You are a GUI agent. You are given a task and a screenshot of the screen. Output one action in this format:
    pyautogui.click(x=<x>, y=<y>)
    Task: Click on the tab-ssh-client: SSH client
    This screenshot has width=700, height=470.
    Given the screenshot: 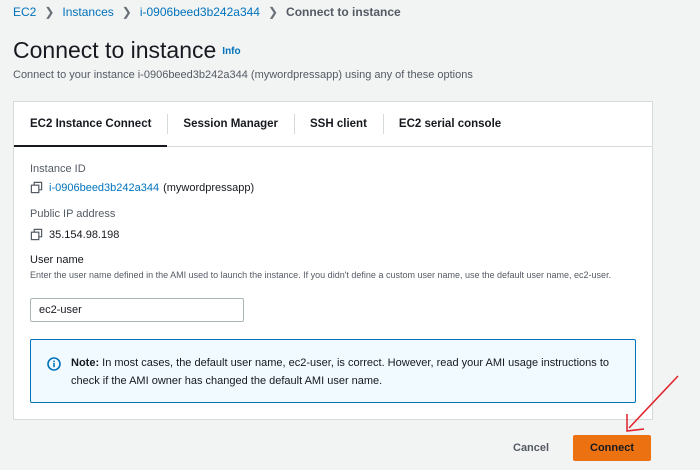 What is the action you would take?
    pyautogui.click(x=338, y=124)
    